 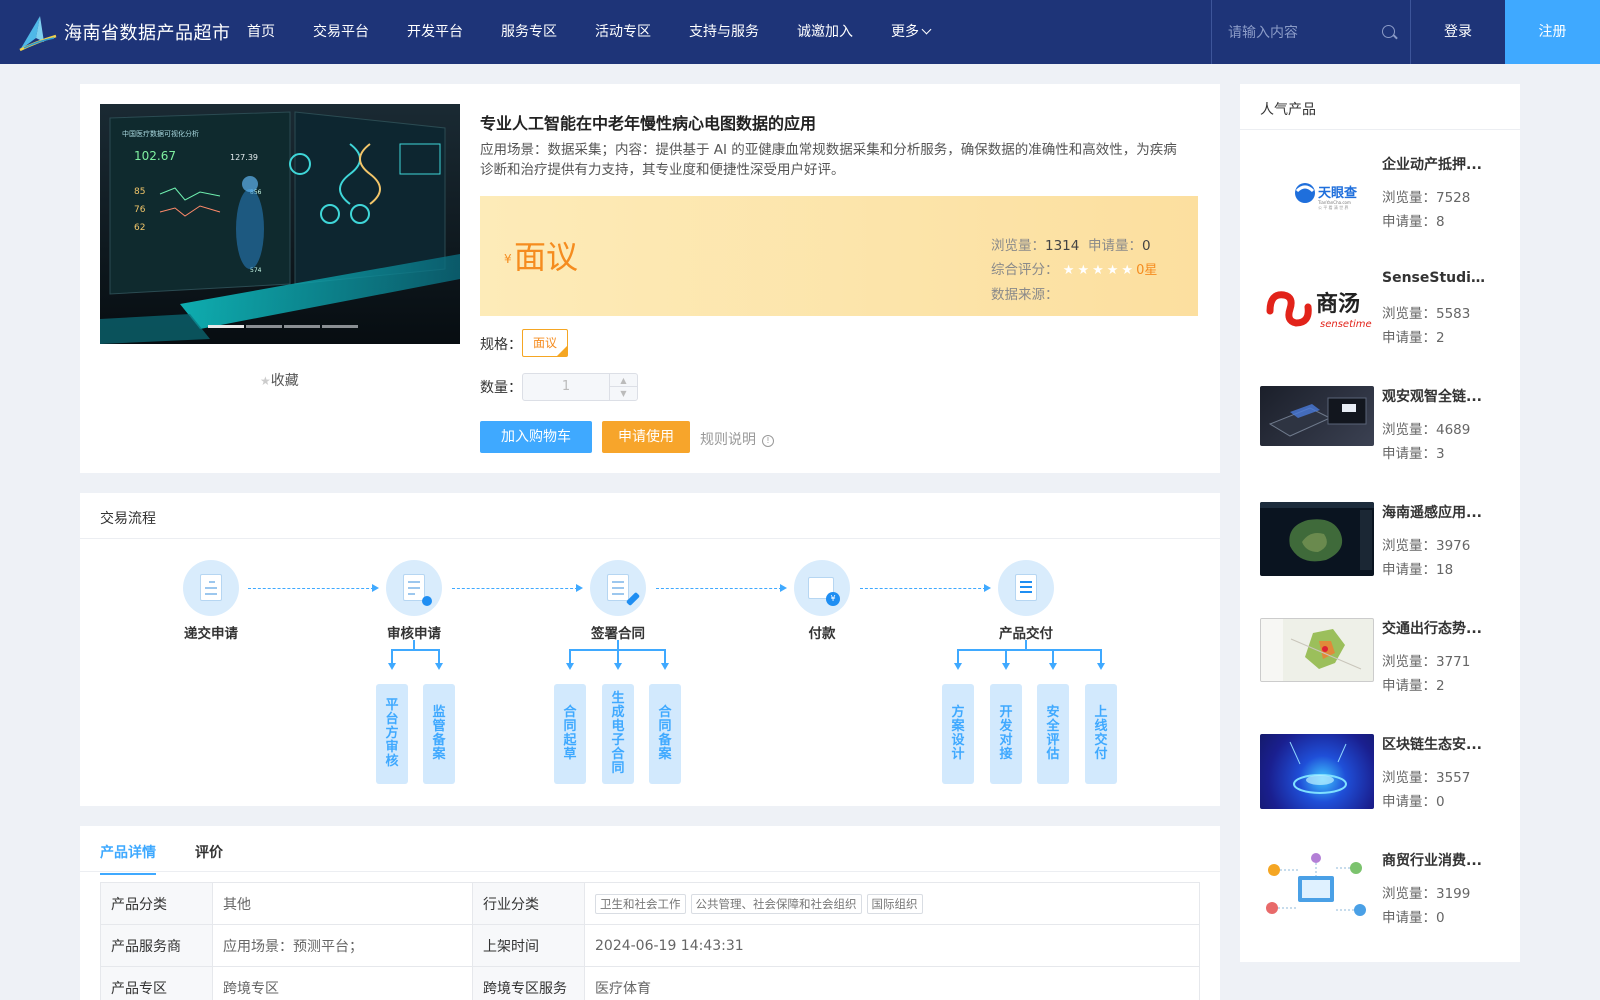 What do you see at coordinates (209, 852) in the screenshot?
I see `tab-reviews: 评价` at bounding box center [209, 852].